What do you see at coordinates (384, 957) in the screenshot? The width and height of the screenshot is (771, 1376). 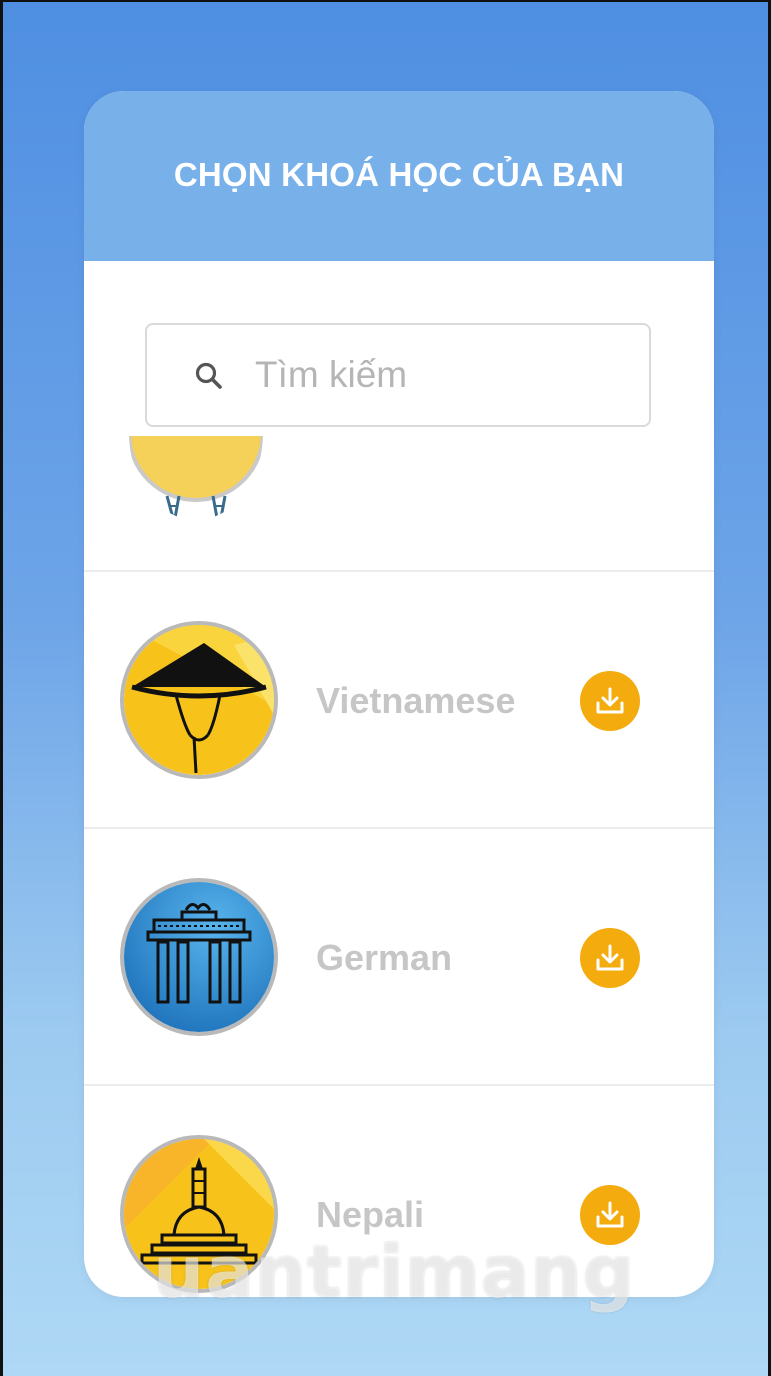 I see `course-name: German` at bounding box center [384, 957].